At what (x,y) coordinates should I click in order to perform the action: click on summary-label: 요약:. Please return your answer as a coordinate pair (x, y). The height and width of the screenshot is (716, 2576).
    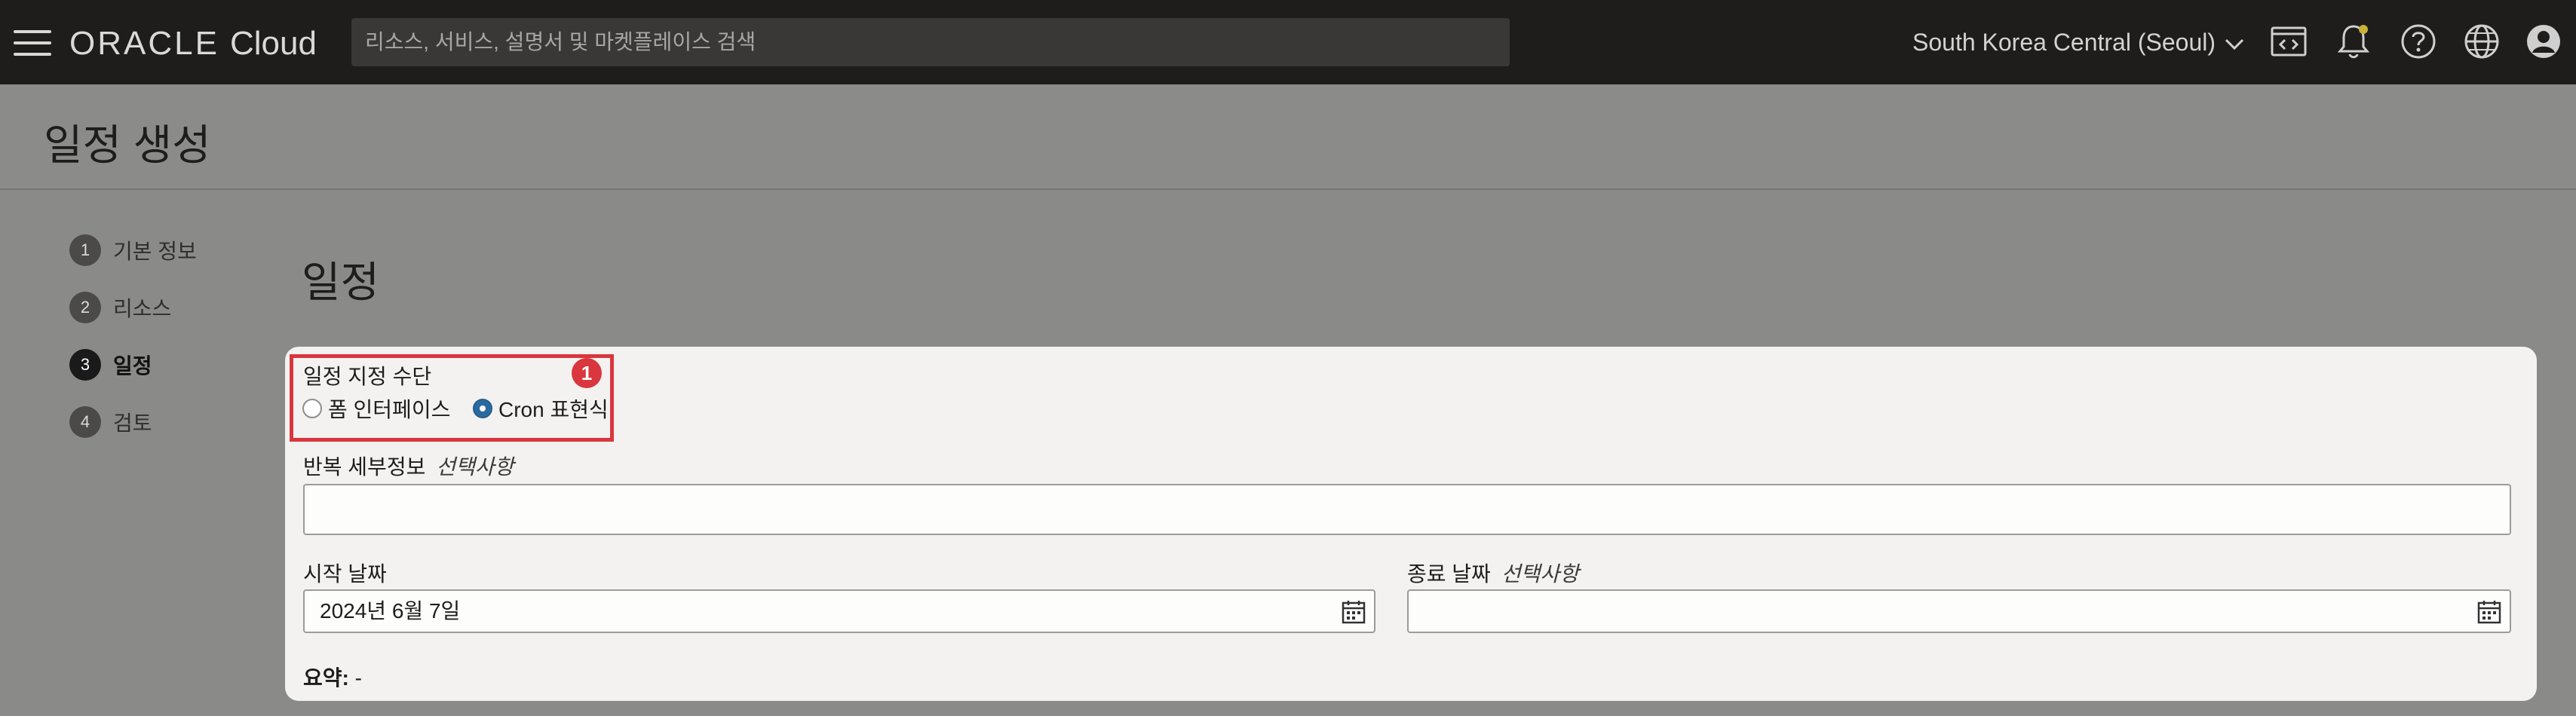
    Looking at the image, I should click on (326, 678).